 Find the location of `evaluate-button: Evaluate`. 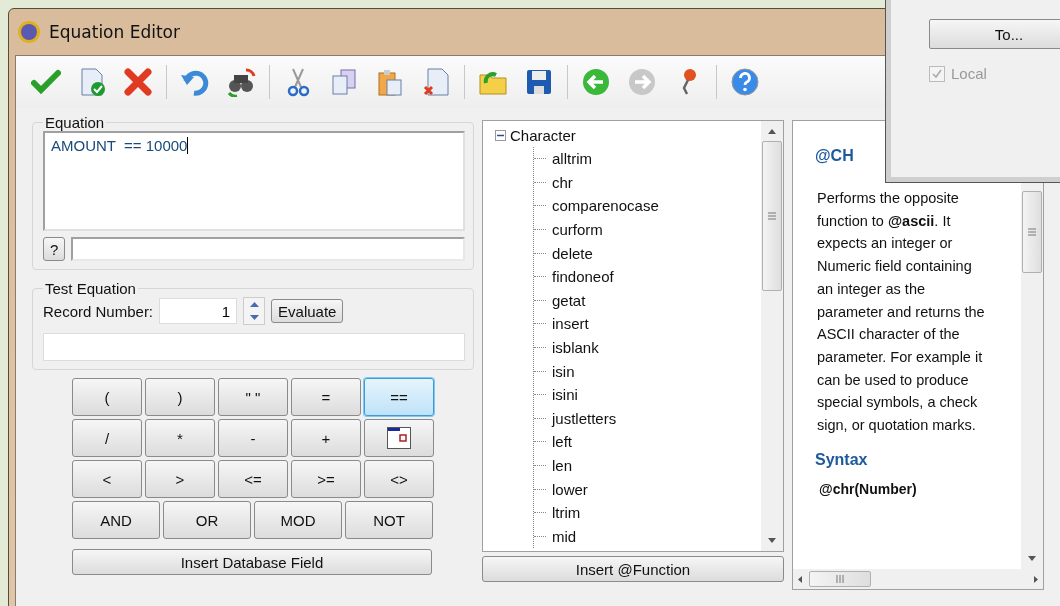

evaluate-button: Evaluate is located at coordinates (307, 311).